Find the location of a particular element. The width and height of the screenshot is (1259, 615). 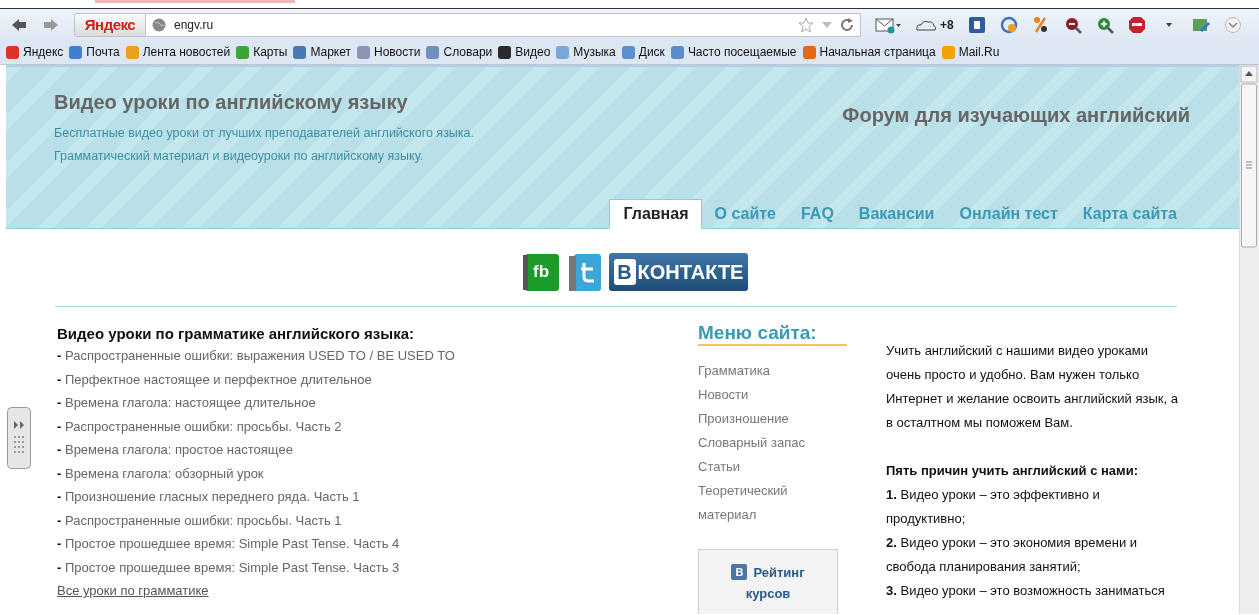

star-icon is located at coordinates (806, 24).